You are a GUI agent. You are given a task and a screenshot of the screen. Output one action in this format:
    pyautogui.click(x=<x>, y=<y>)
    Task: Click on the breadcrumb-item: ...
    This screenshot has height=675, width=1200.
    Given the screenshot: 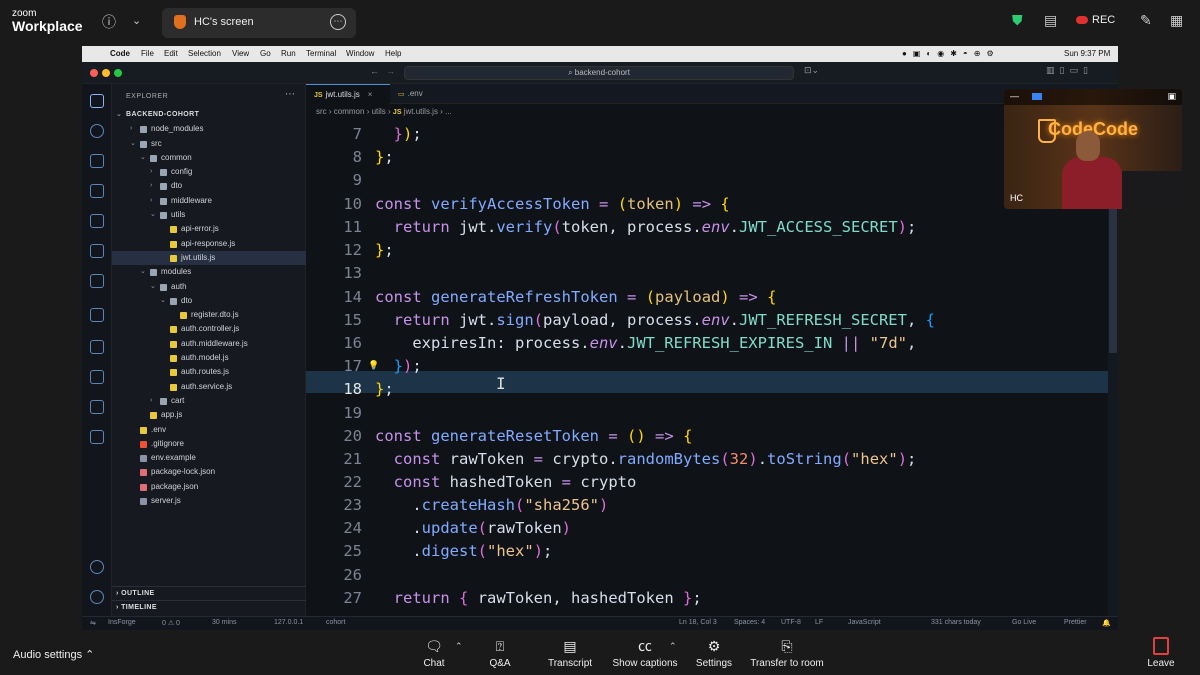 What is the action you would take?
    pyautogui.click(x=448, y=111)
    